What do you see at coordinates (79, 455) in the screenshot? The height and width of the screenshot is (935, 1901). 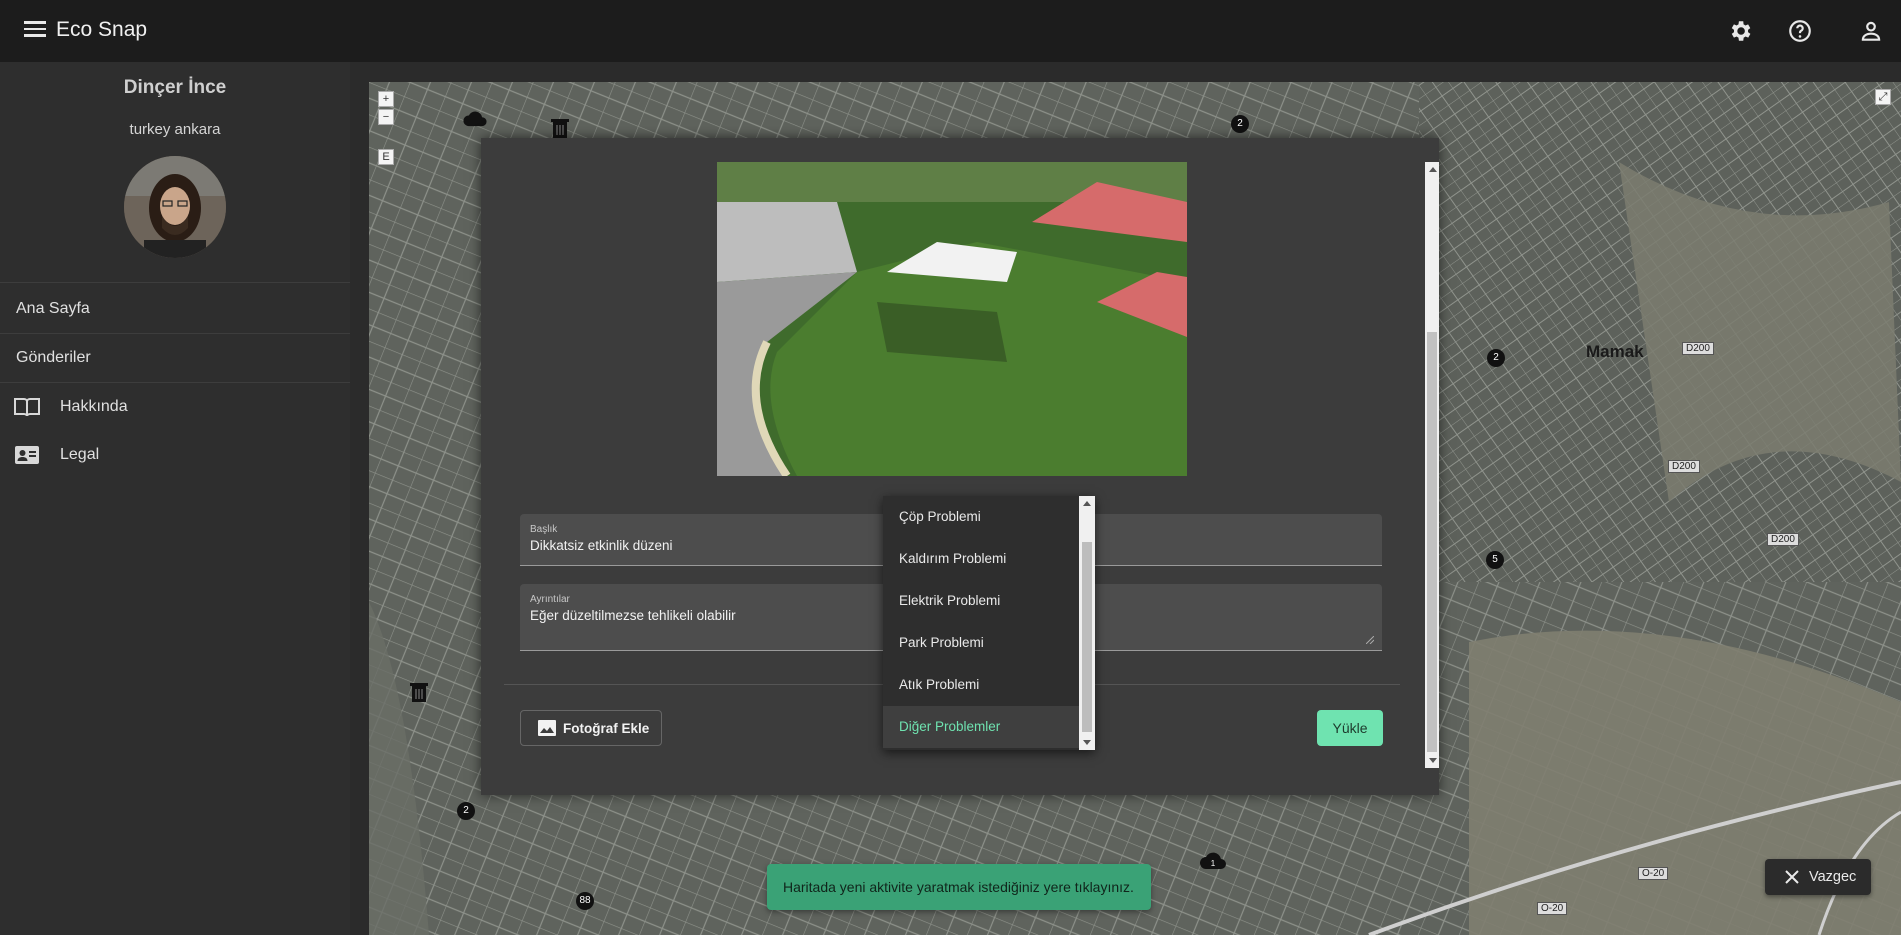 I see `sidebar-item-legal: Legal` at bounding box center [79, 455].